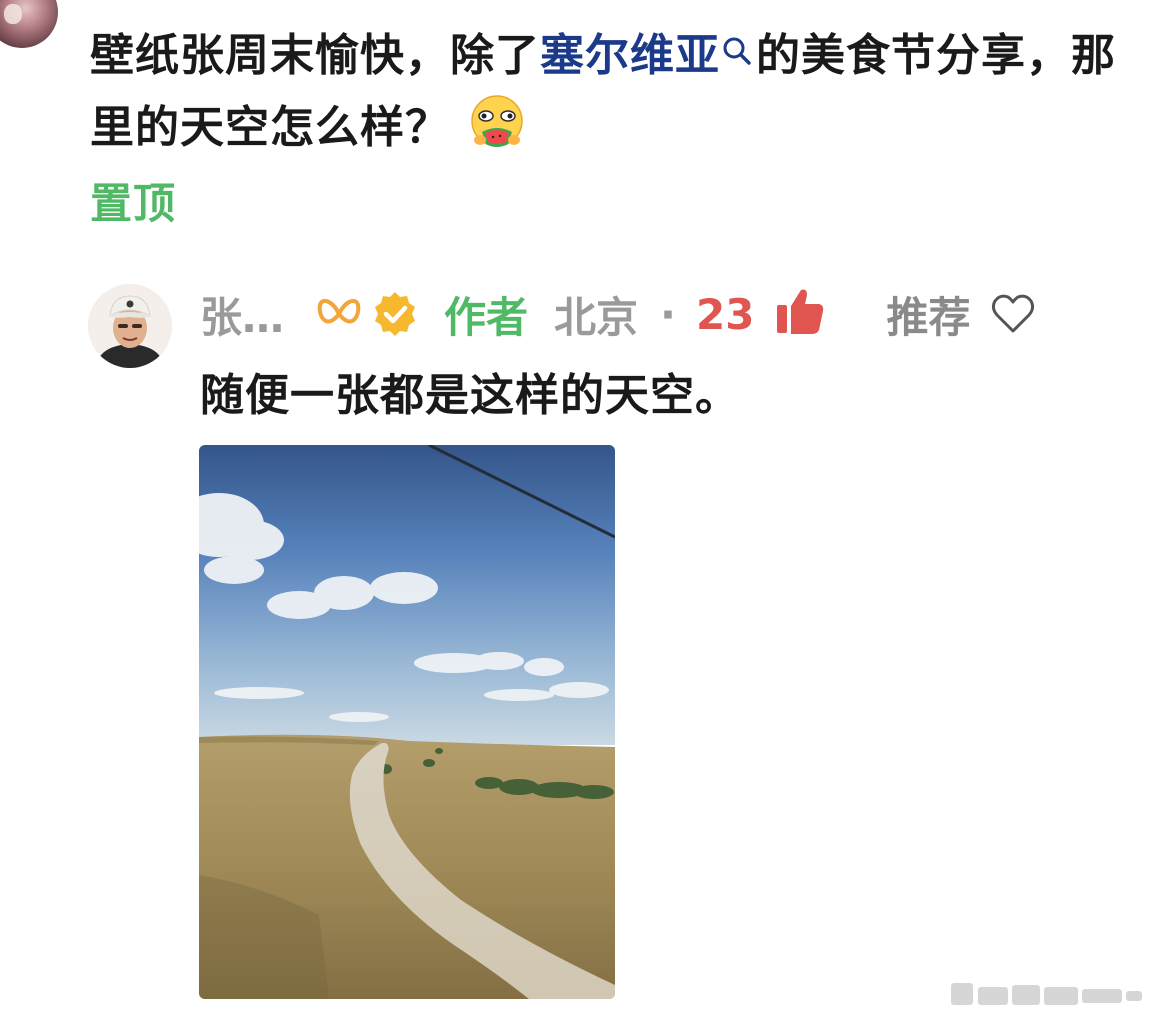  What do you see at coordinates (725, 314) in the screenshot?
I see `like-count: 23` at bounding box center [725, 314].